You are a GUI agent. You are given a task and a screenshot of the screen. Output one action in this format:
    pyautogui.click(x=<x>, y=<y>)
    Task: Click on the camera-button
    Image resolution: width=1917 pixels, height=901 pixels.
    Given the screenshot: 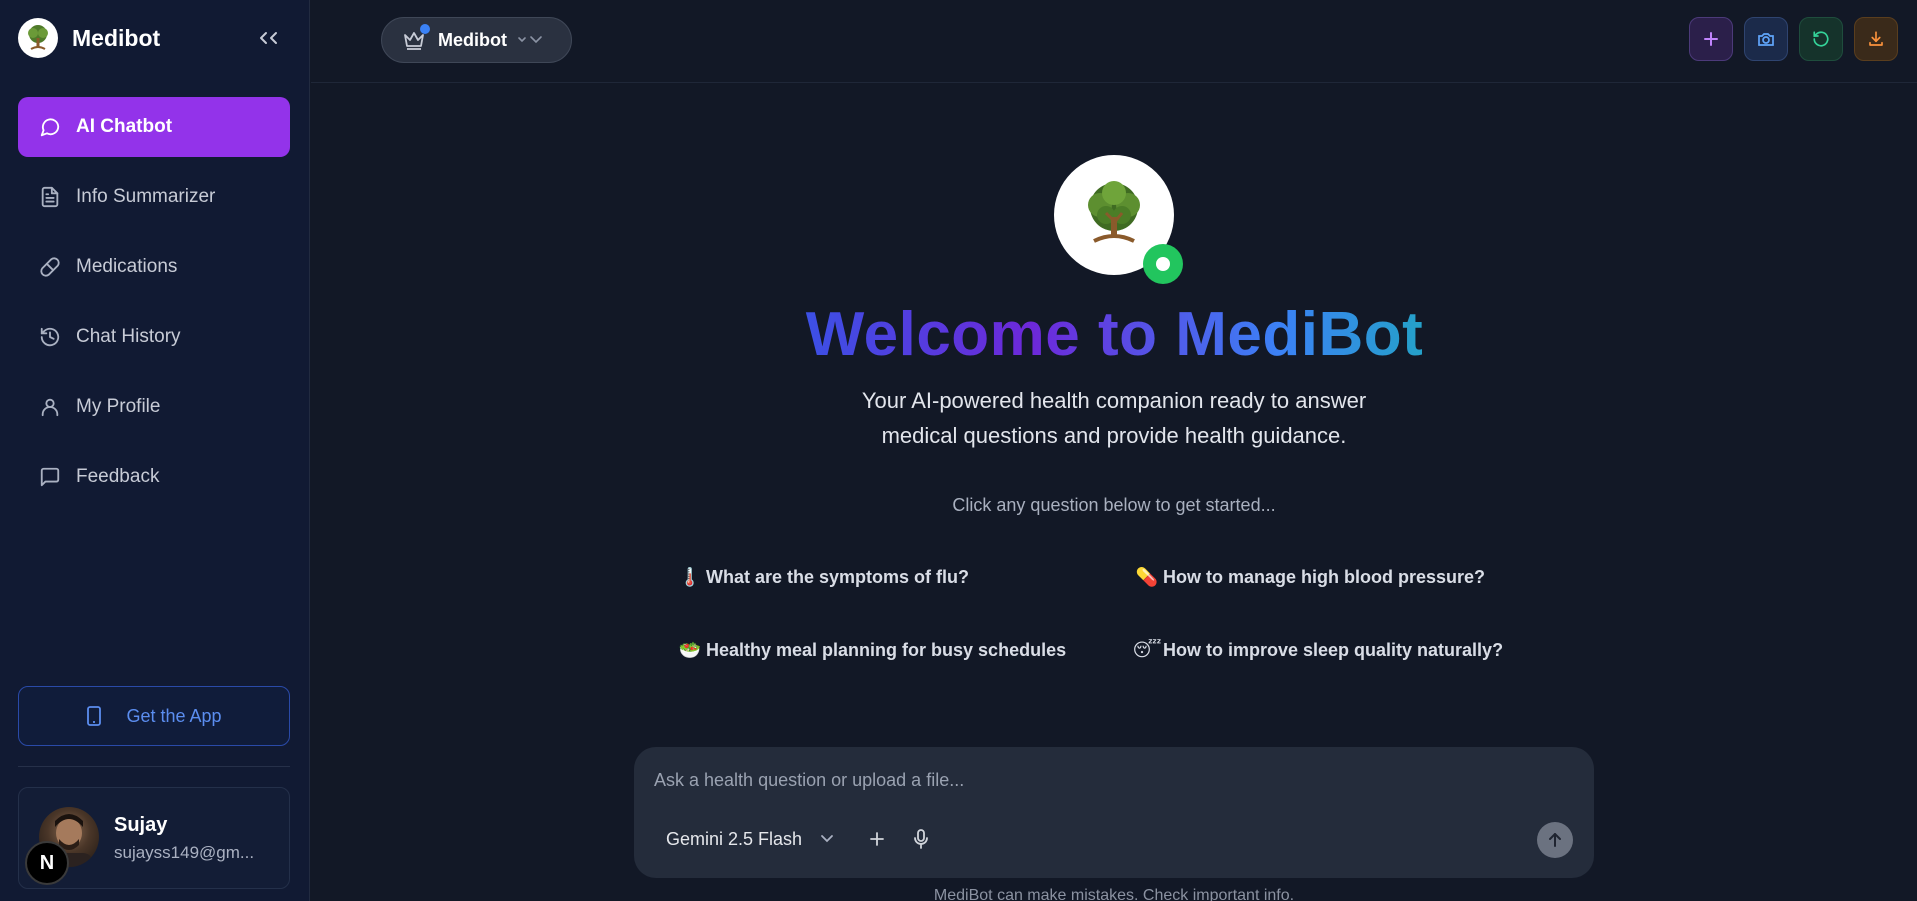 What is the action you would take?
    pyautogui.click(x=1766, y=39)
    